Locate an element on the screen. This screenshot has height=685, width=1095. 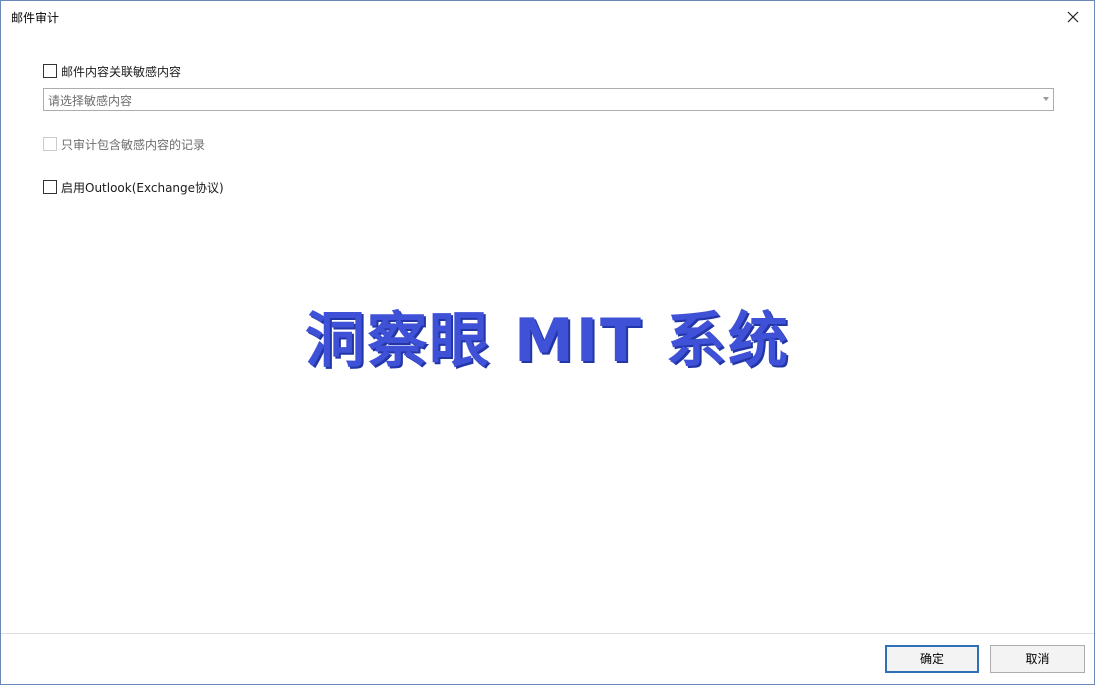
sensitive-content-placeholder: 请选择敏感内容 is located at coordinates (90, 101).